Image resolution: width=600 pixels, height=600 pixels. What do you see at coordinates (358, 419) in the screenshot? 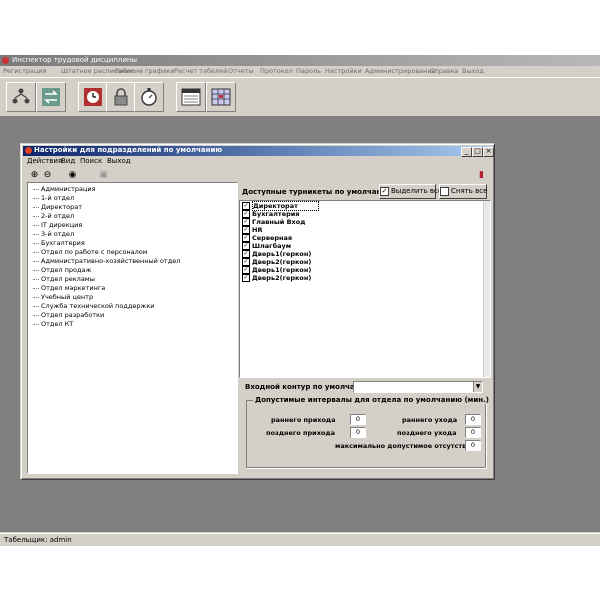
I see `early-arrival-field: 0` at bounding box center [358, 419].